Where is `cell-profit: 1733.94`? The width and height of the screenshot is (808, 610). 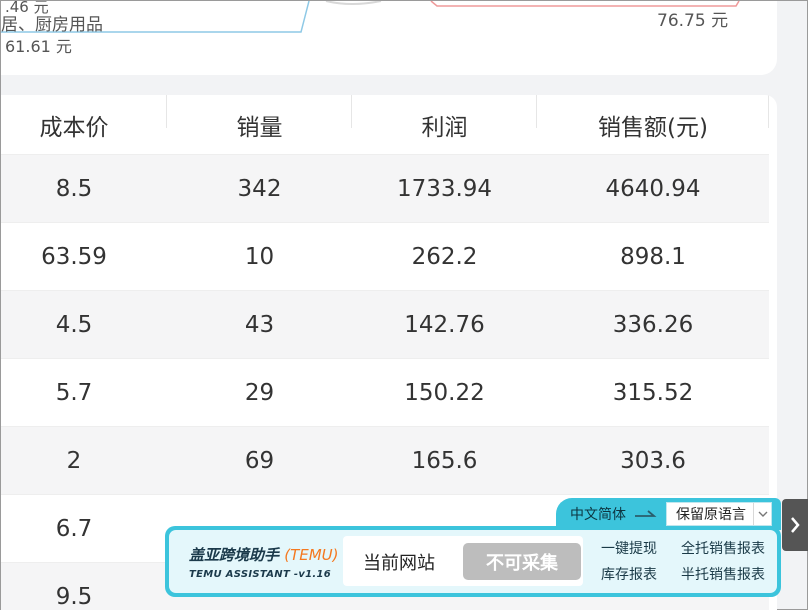 cell-profit: 1733.94 is located at coordinates (444, 188).